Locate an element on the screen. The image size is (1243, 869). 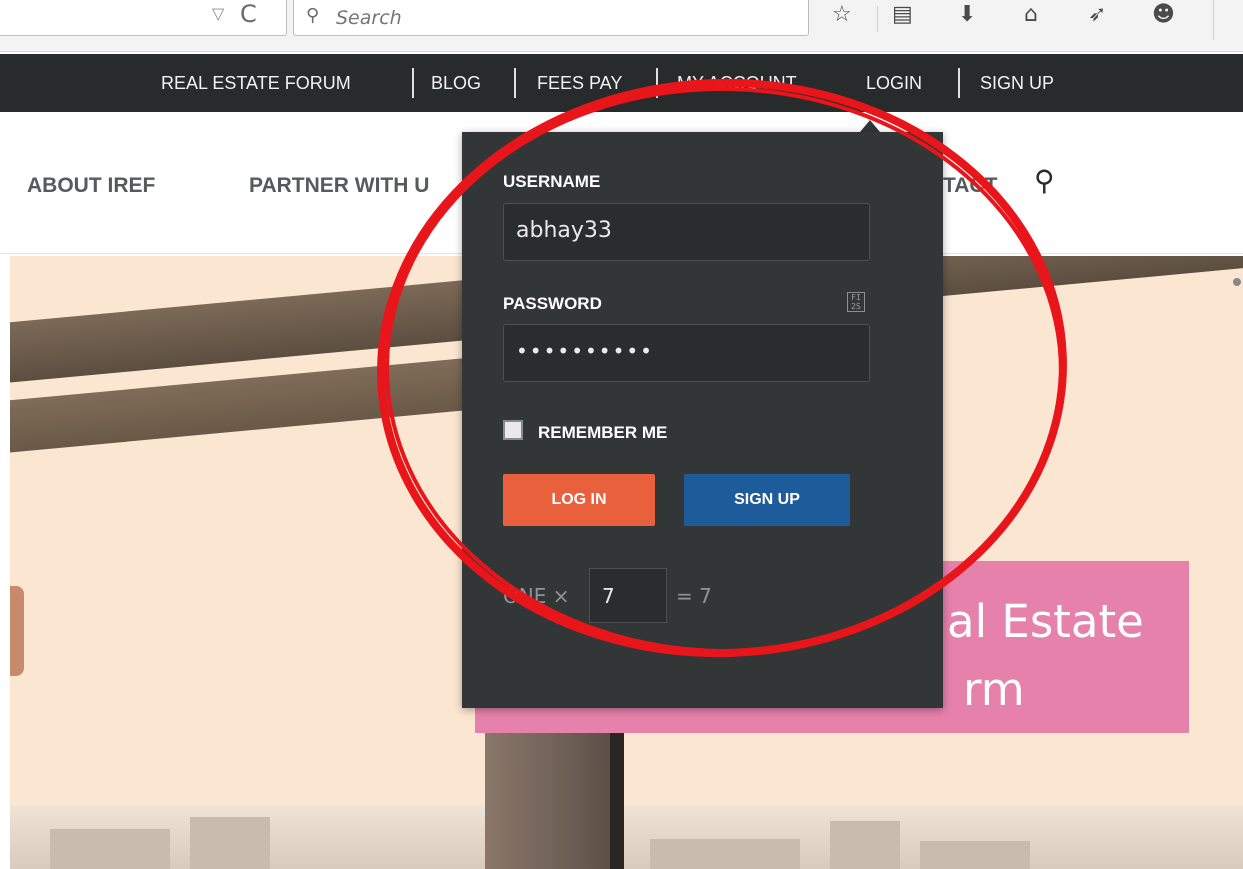
password-badge-text: FI 2S is located at coordinates (856, 302).